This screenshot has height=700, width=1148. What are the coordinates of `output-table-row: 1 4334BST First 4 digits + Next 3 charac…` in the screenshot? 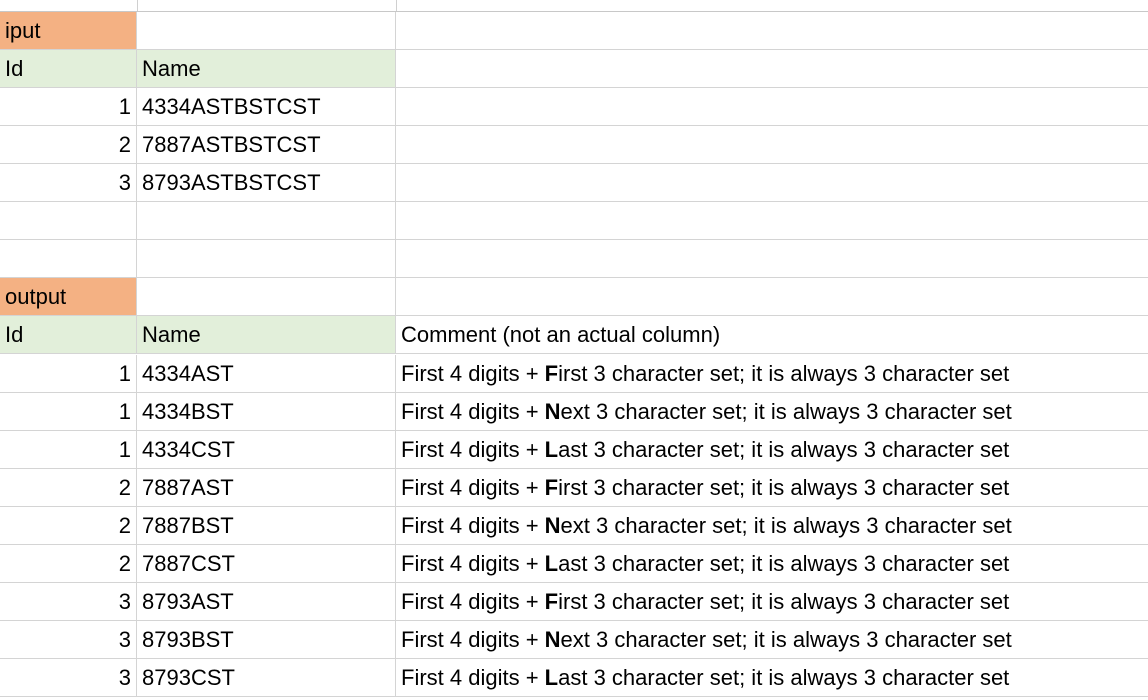 It's located at (574, 412).